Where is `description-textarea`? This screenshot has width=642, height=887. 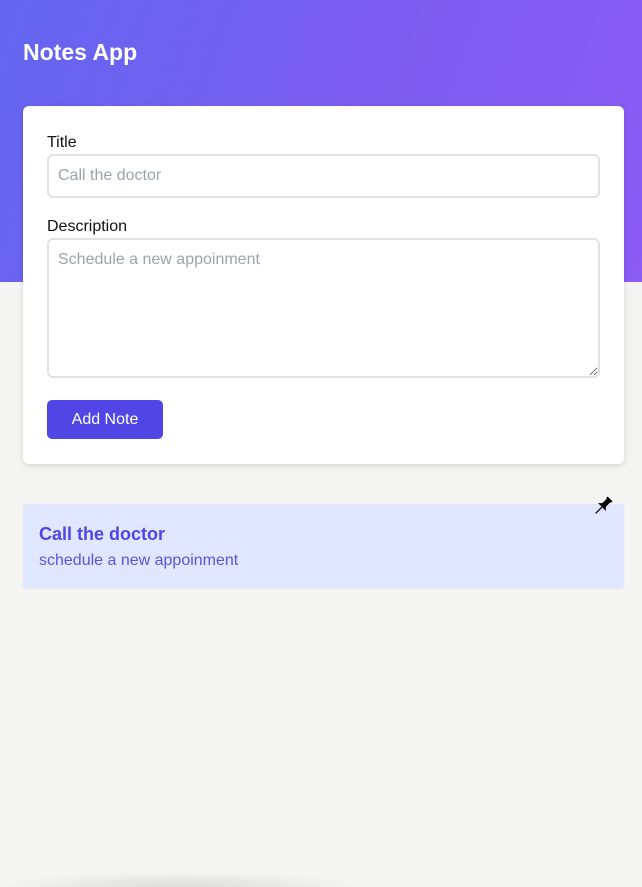 description-textarea is located at coordinates (323, 308).